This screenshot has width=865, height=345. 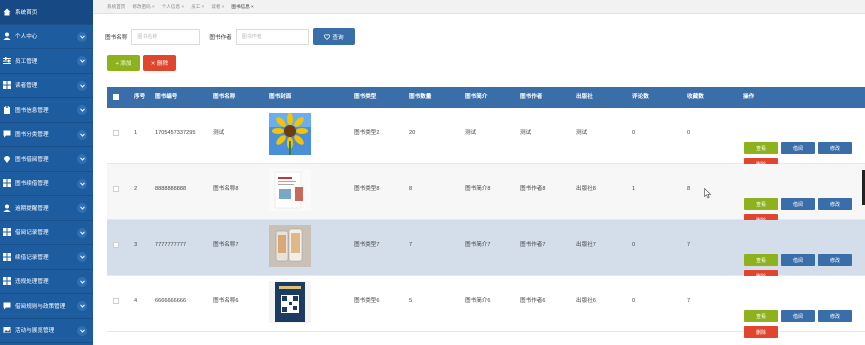 I want to click on sidebar-item-book-renew: 图书续借管理, so click(x=46, y=184).